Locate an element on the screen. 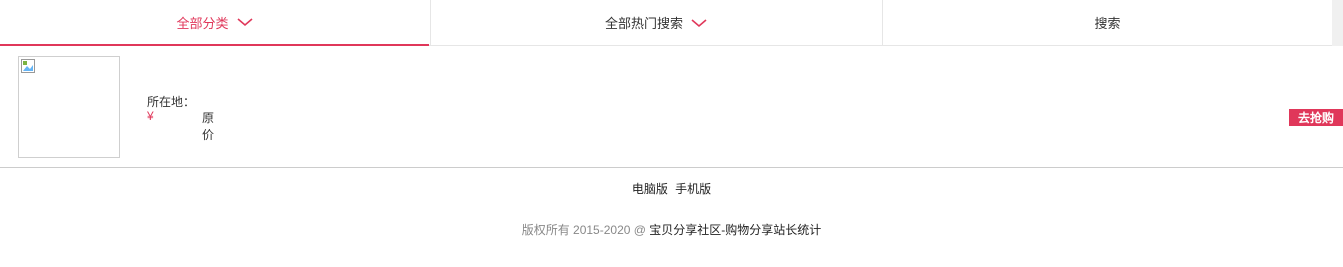 The image size is (1343, 267). tab-label: 搜索 is located at coordinates (1107, 23).